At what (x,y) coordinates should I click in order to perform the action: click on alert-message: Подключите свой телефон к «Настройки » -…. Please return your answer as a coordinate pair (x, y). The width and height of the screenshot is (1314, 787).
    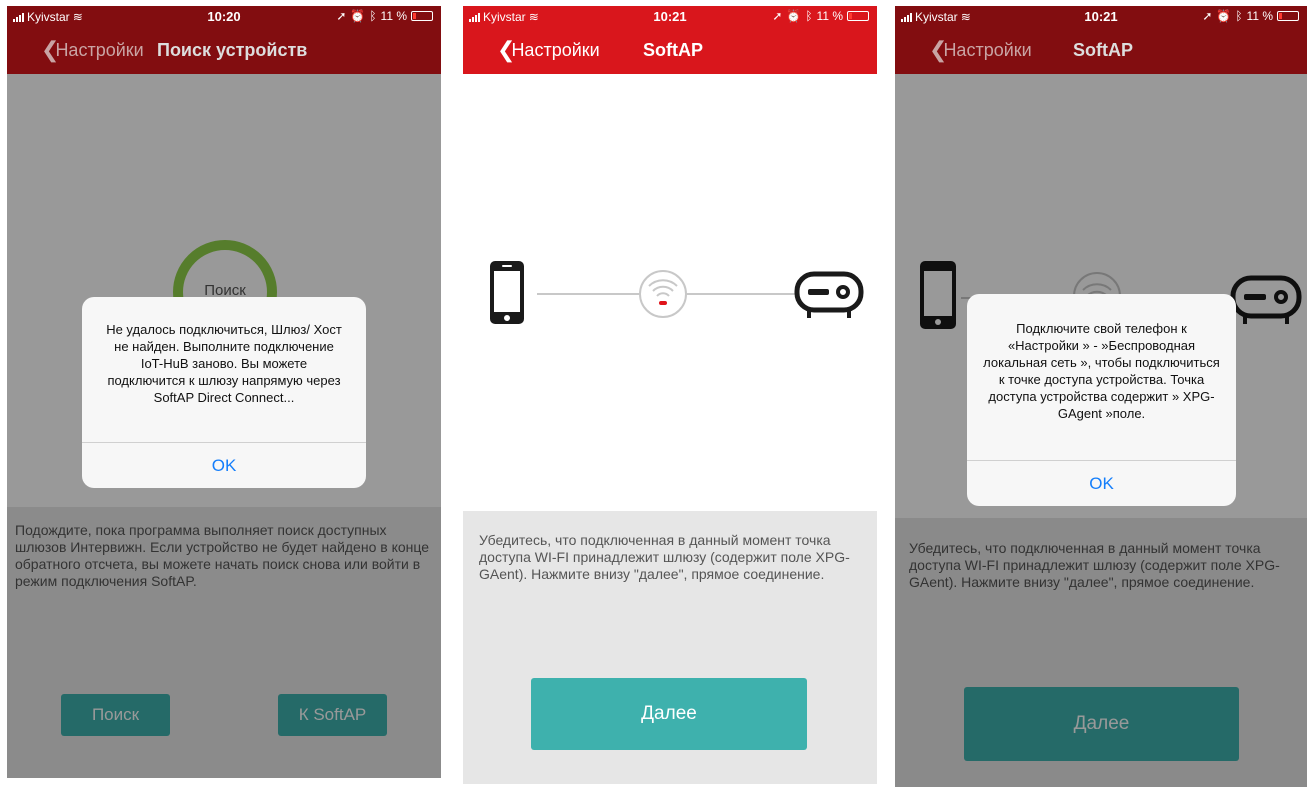
    Looking at the image, I should click on (1101, 371).